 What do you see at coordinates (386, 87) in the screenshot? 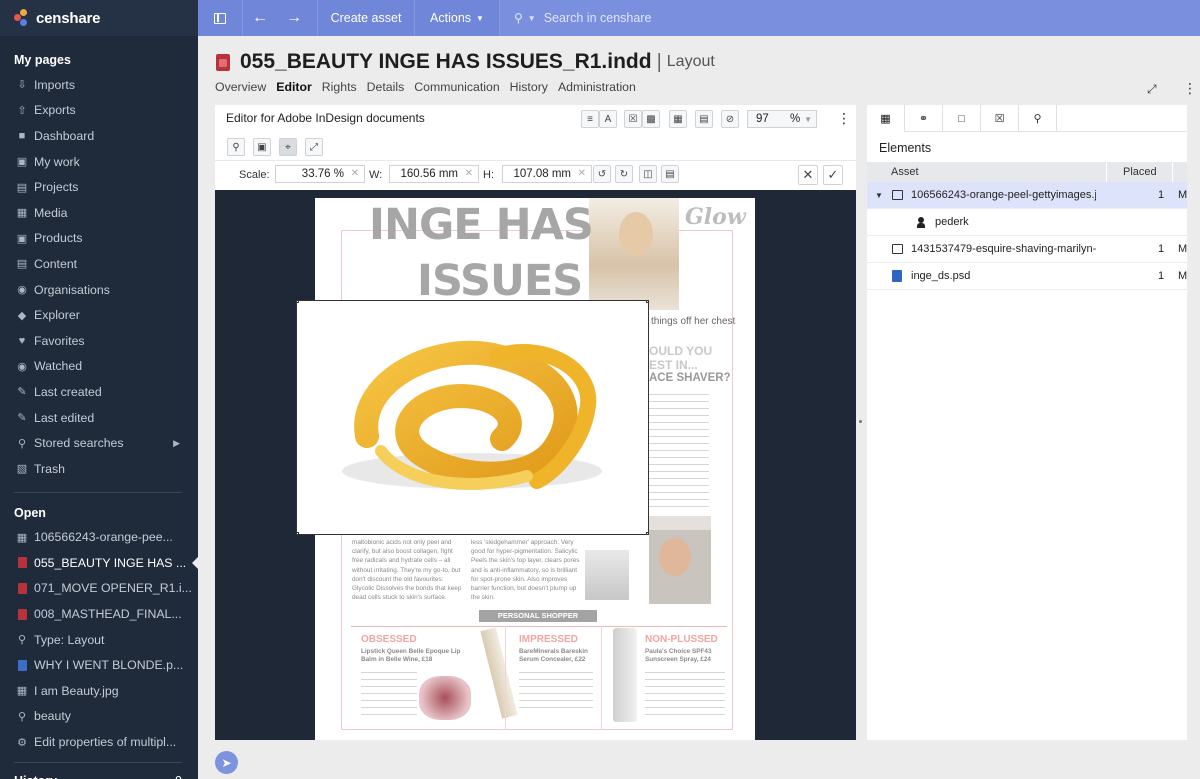
I see `tab-details: Details` at bounding box center [386, 87].